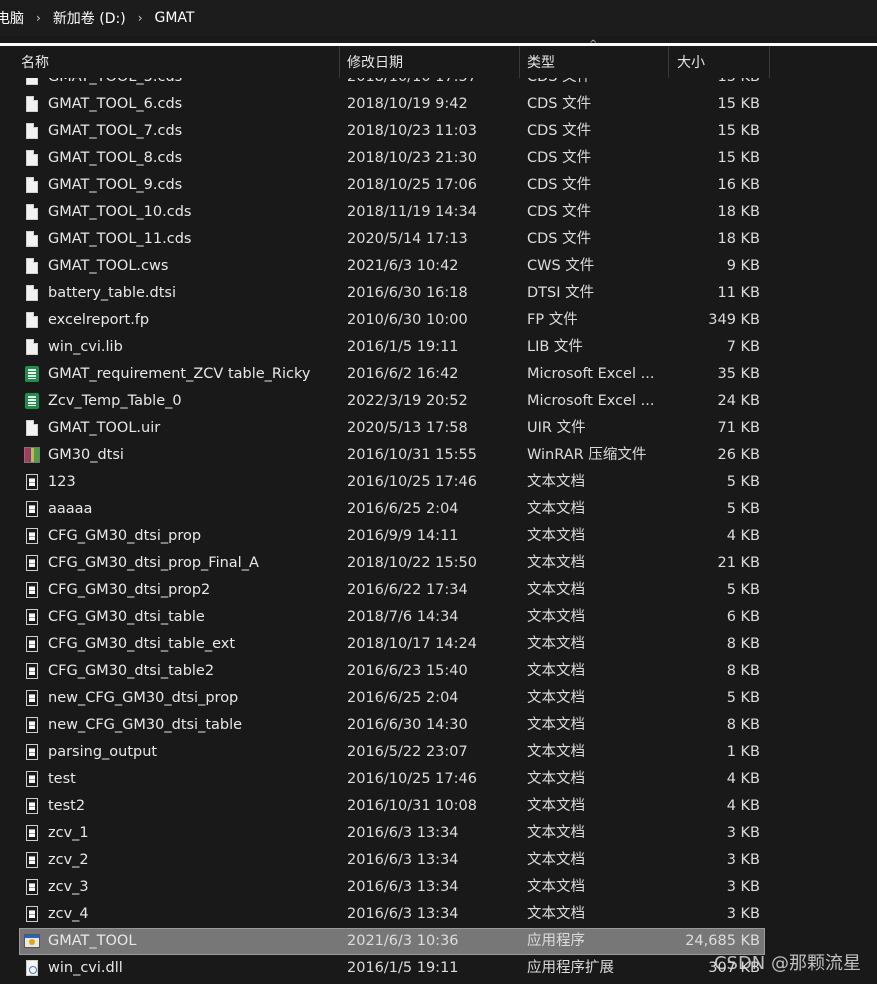 This screenshot has width=877, height=984. Describe the element at coordinates (115, 131) in the screenshot. I see `file-name: GMAT_TOOL_7.cds` at that location.